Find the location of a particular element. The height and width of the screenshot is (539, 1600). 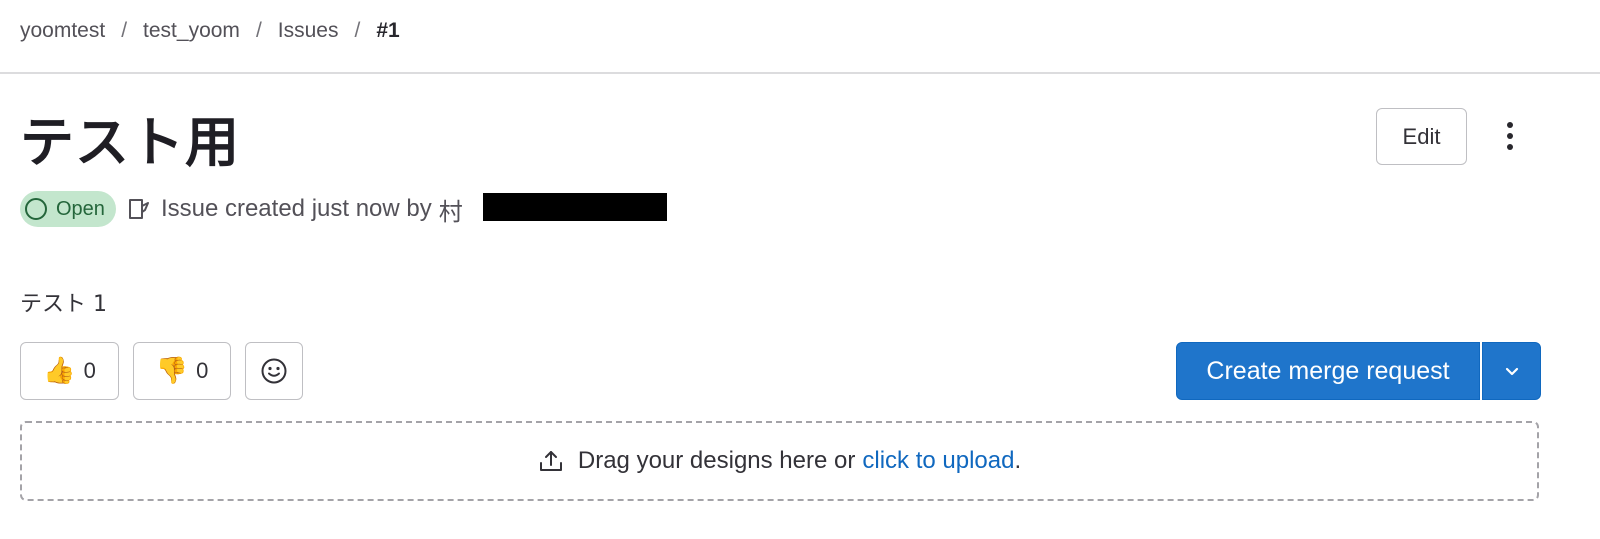

chevron-down-icon is located at coordinates (1511, 371).